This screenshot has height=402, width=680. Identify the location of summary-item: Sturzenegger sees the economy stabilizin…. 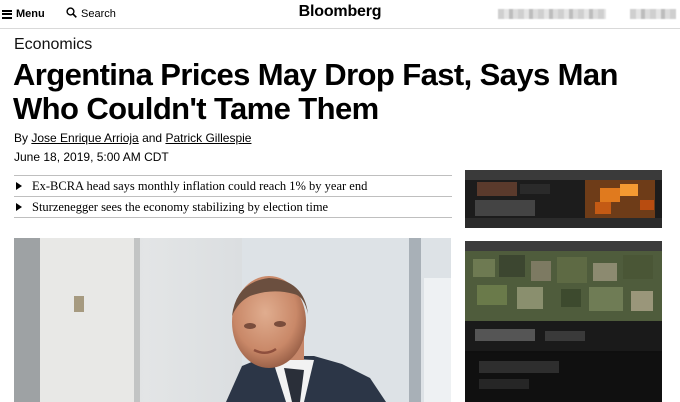
(233, 207).